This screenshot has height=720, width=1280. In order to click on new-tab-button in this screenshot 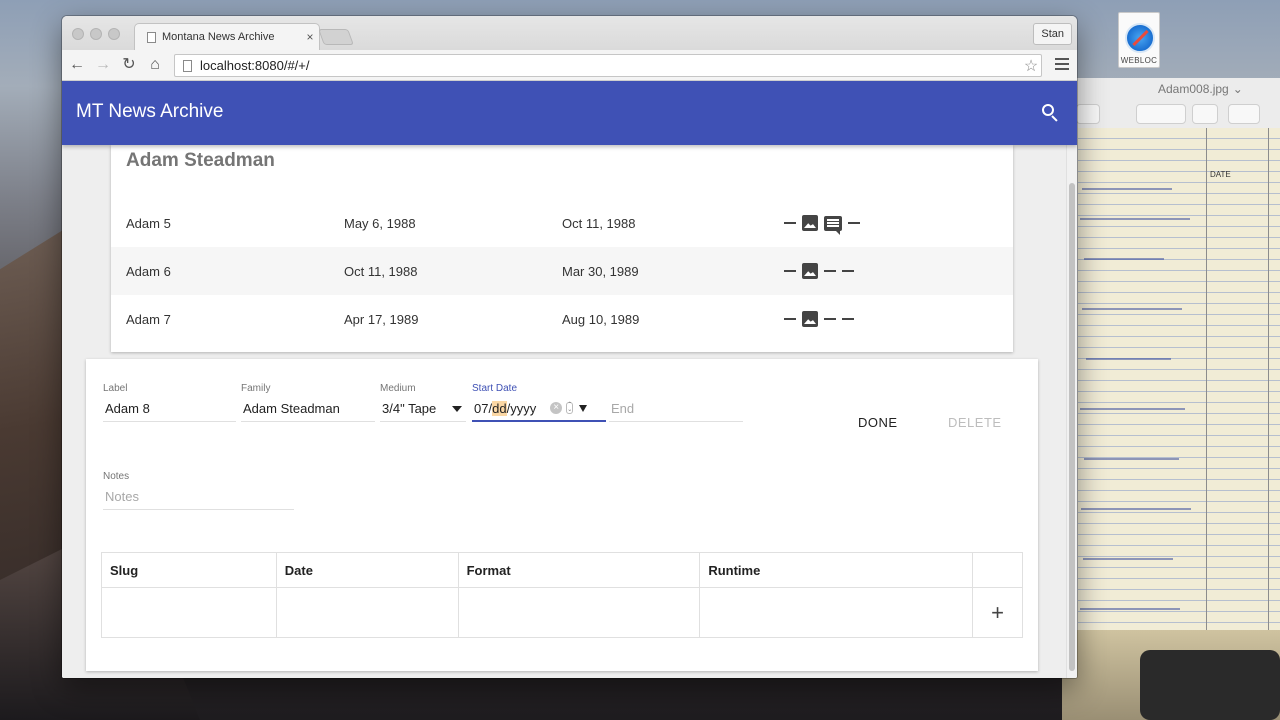, I will do `click(336, 37)`.